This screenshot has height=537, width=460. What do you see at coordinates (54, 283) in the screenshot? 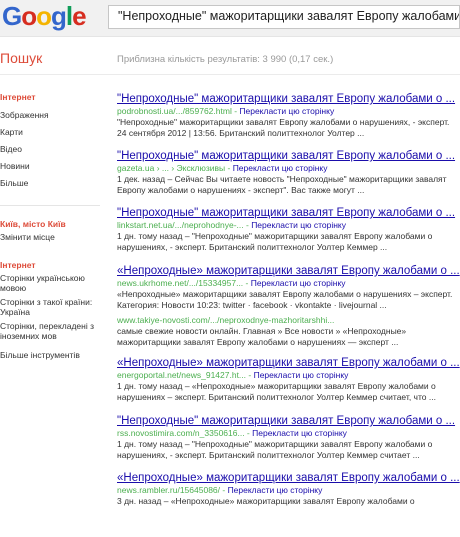
I see `filter-ukrainian-pages: Сторінки українською мовою` at bounding box center [54, 283].